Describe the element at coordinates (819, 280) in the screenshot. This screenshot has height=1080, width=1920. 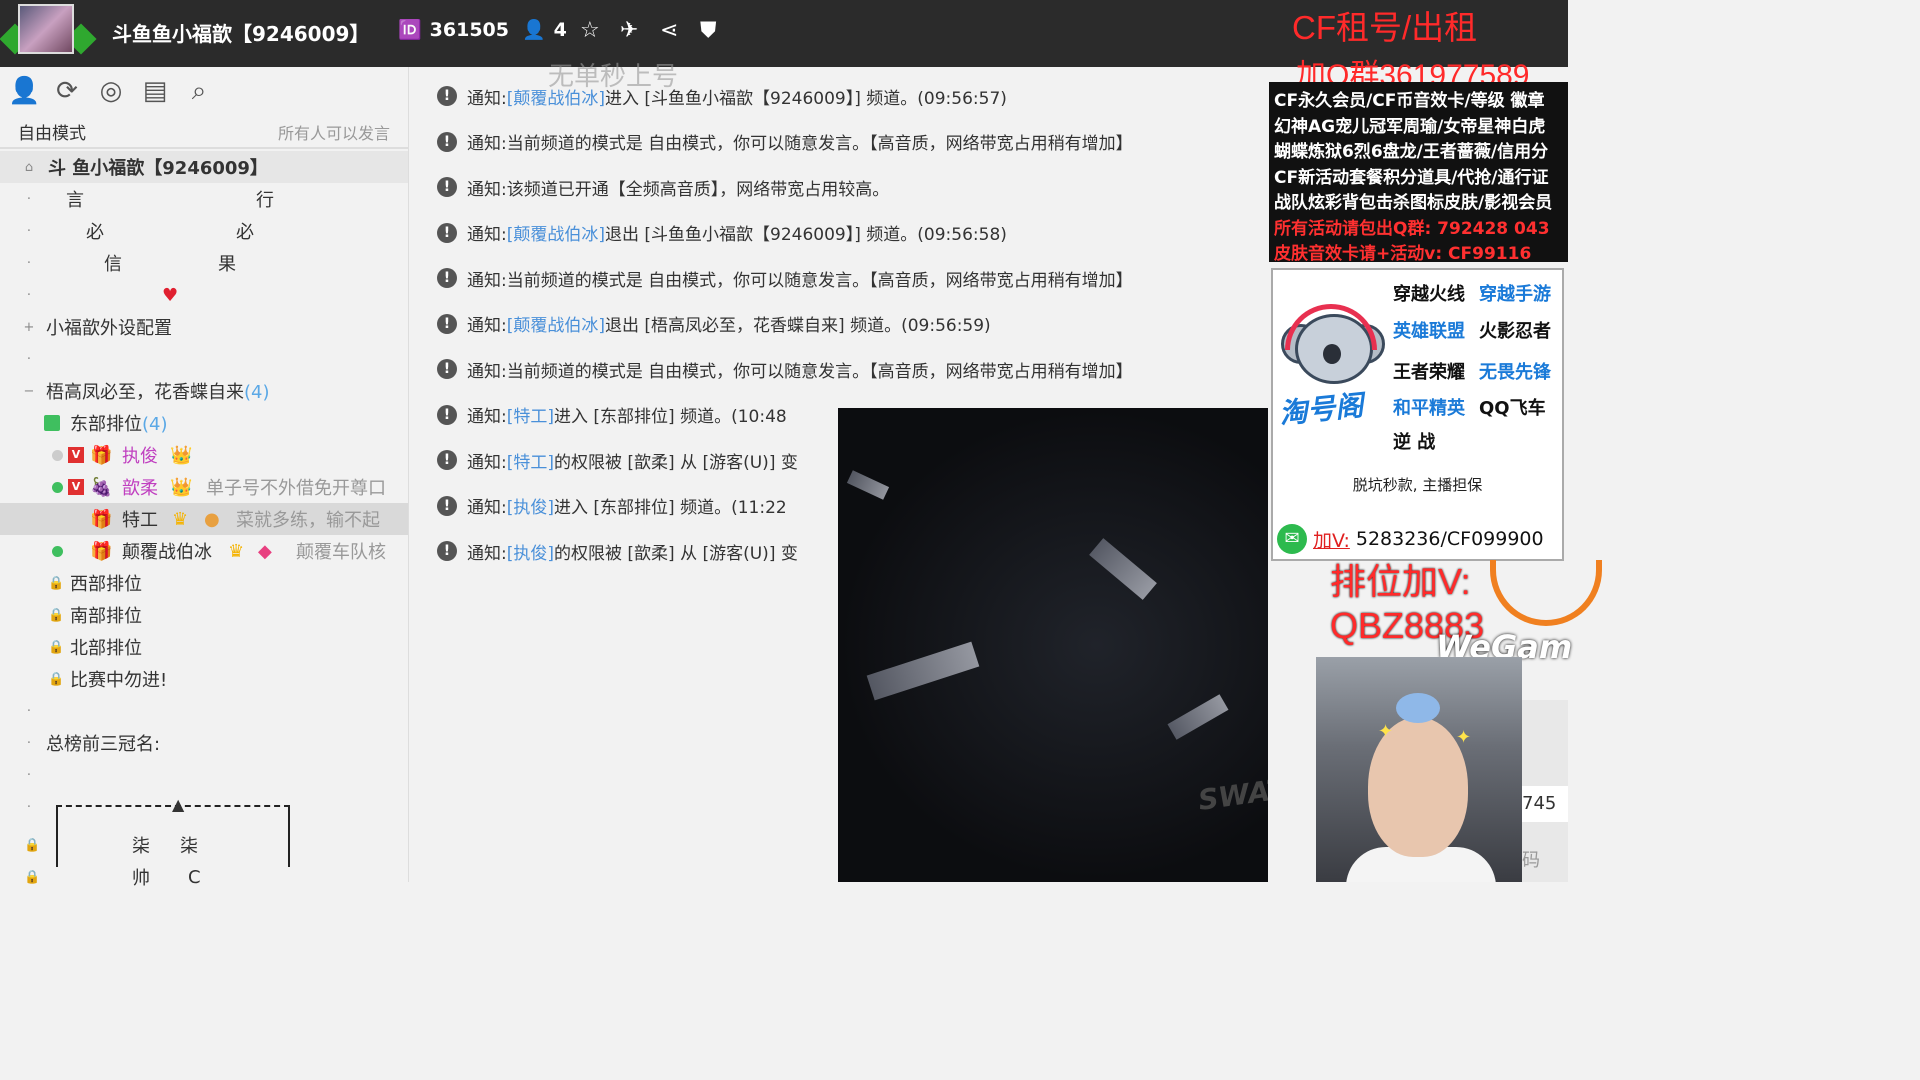
I see `message-text: 当前频道的模式是 自由模式，你可以随意发言。【高音质，网络带宽占用稍有增加】` at that location.